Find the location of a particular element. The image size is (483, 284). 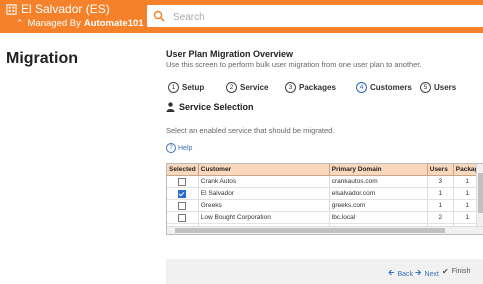

step-service: 2 Service is located at coordinates (247, 87).